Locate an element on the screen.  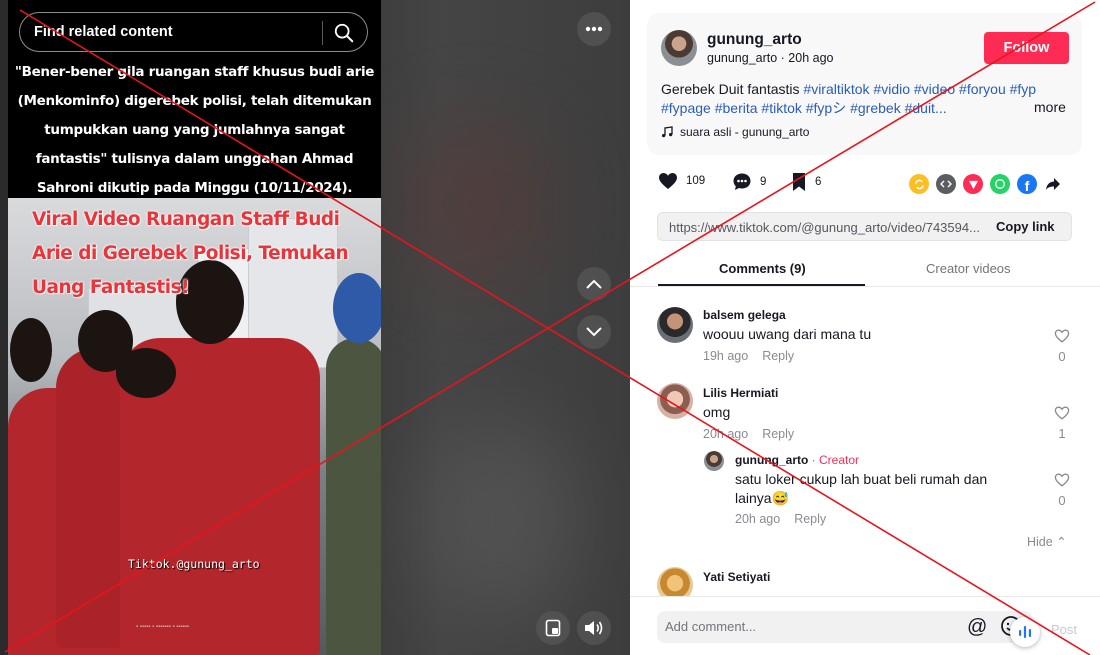
reply-author: gunung_arto is located at coordinates (772, 460).